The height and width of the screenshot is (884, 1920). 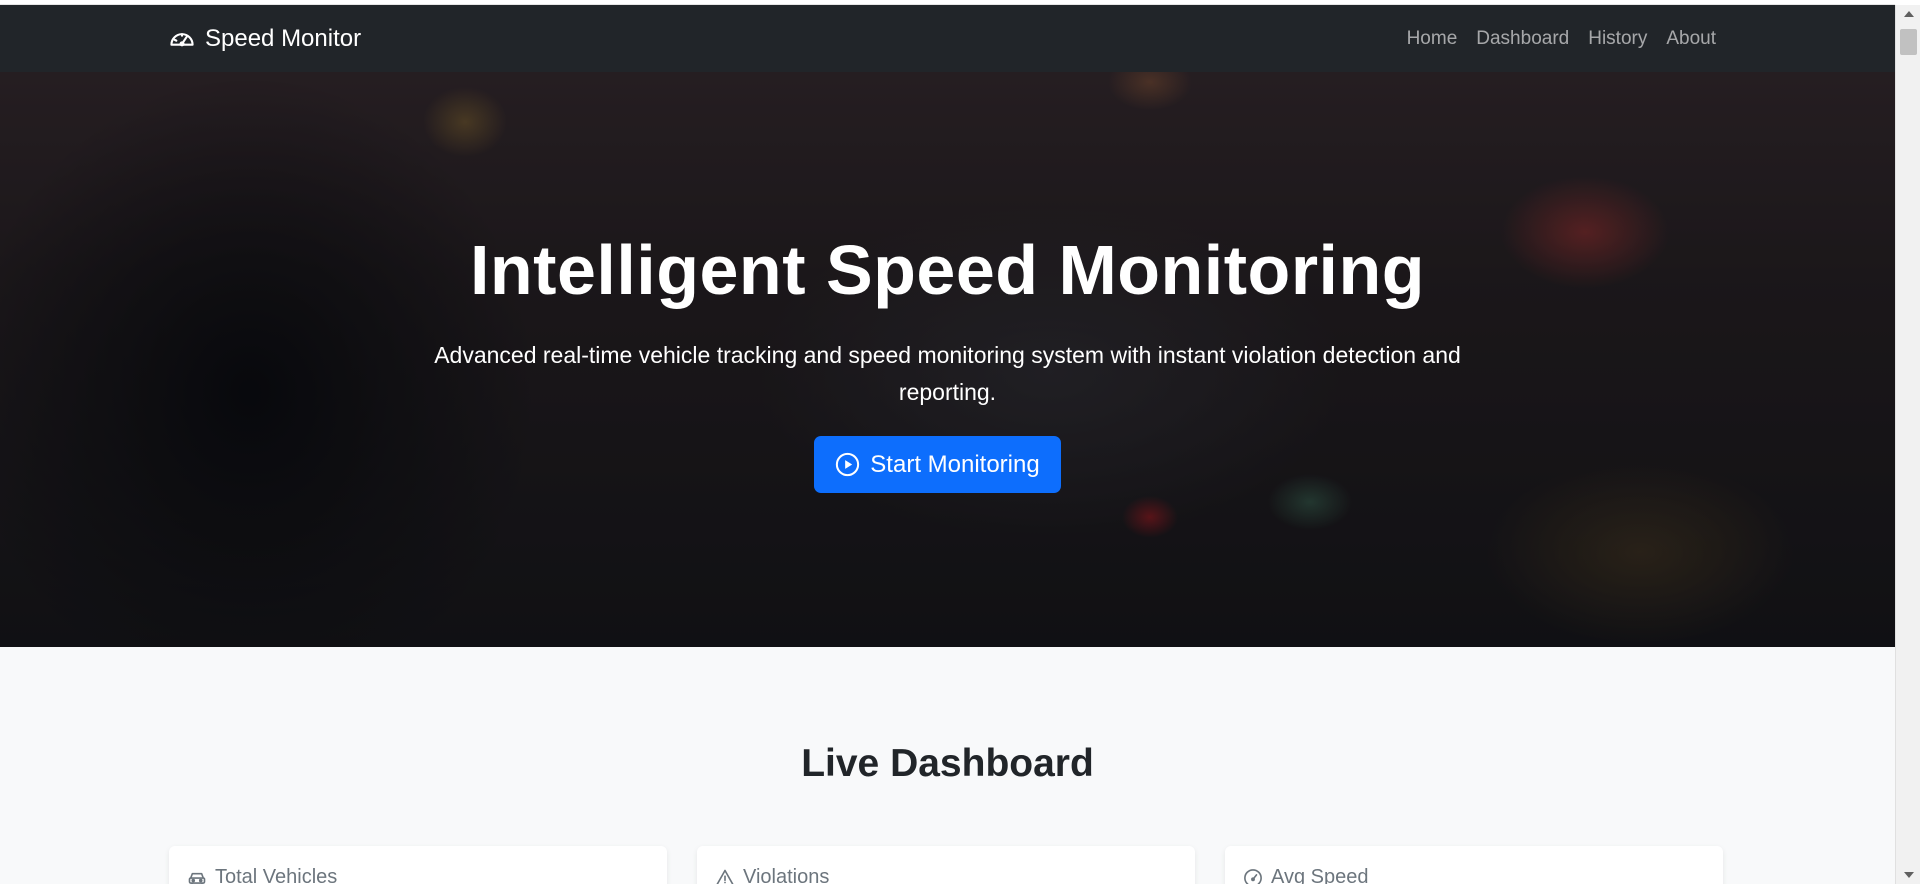 I want to click on scrollbar-thumb, so click(x=1908, y=42).